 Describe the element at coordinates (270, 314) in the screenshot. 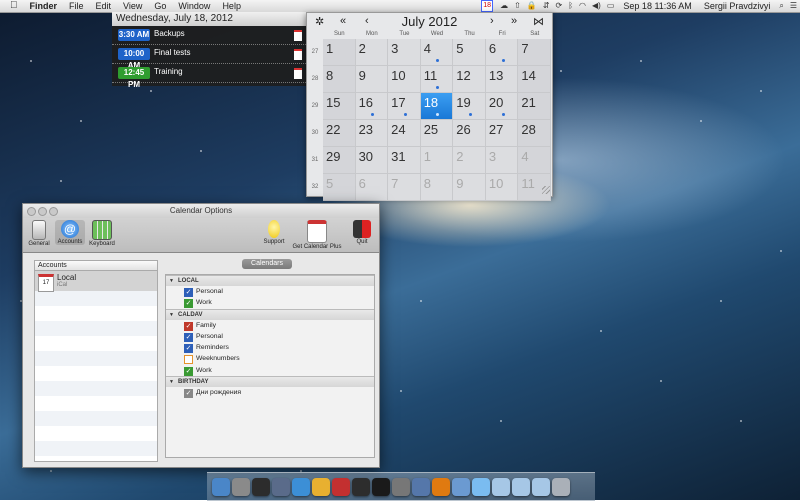

I see `calendar-group-header: CALDAV` at that location.